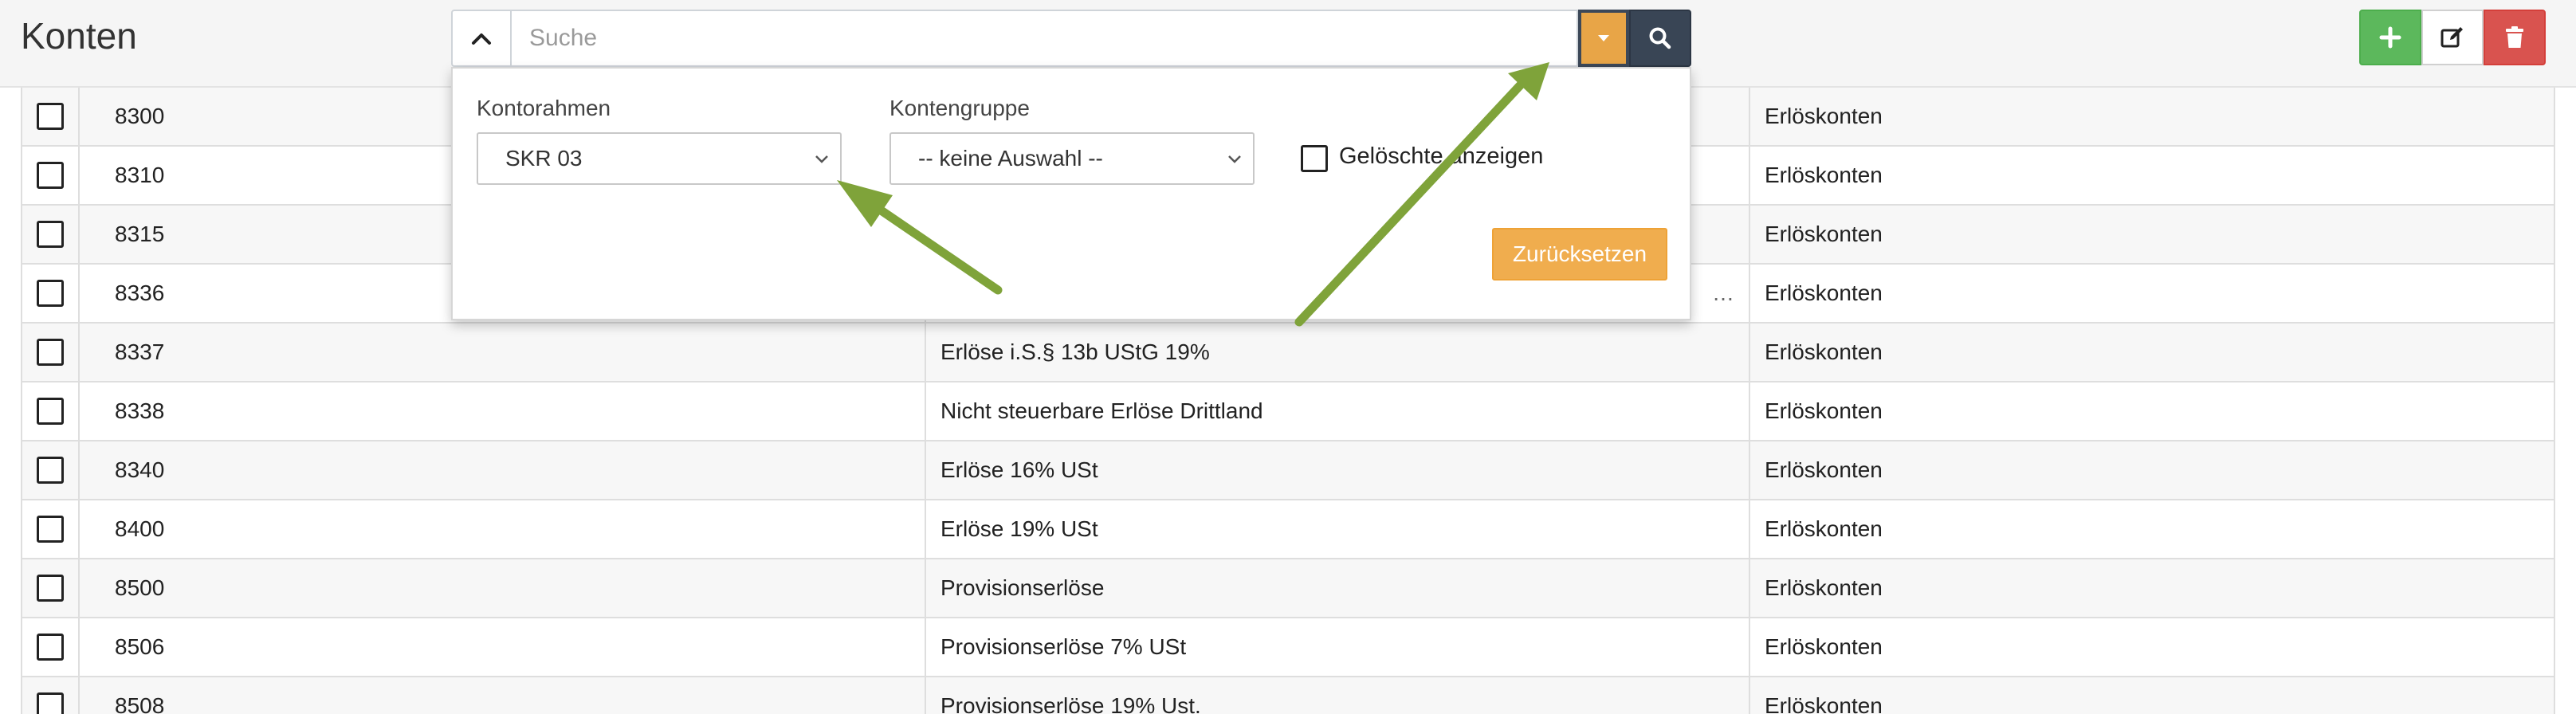 This screenshot has height=714, width=2576. I want to click on table-row: 8340 Erlöse 16% USt Erlöskonten, so click(1288, 470).